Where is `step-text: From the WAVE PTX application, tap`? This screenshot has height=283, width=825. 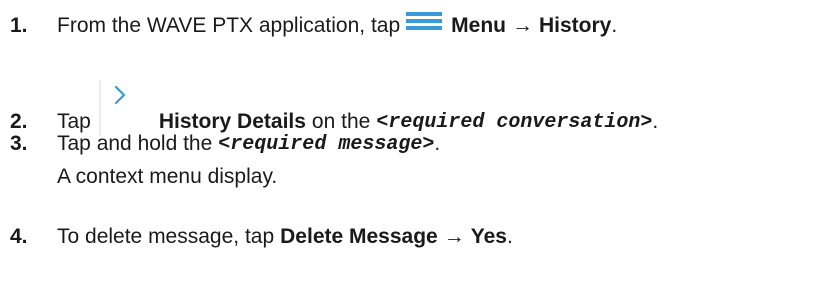
step-text: From the WAVE PTX application, tap is located at coordinates (229, 25).